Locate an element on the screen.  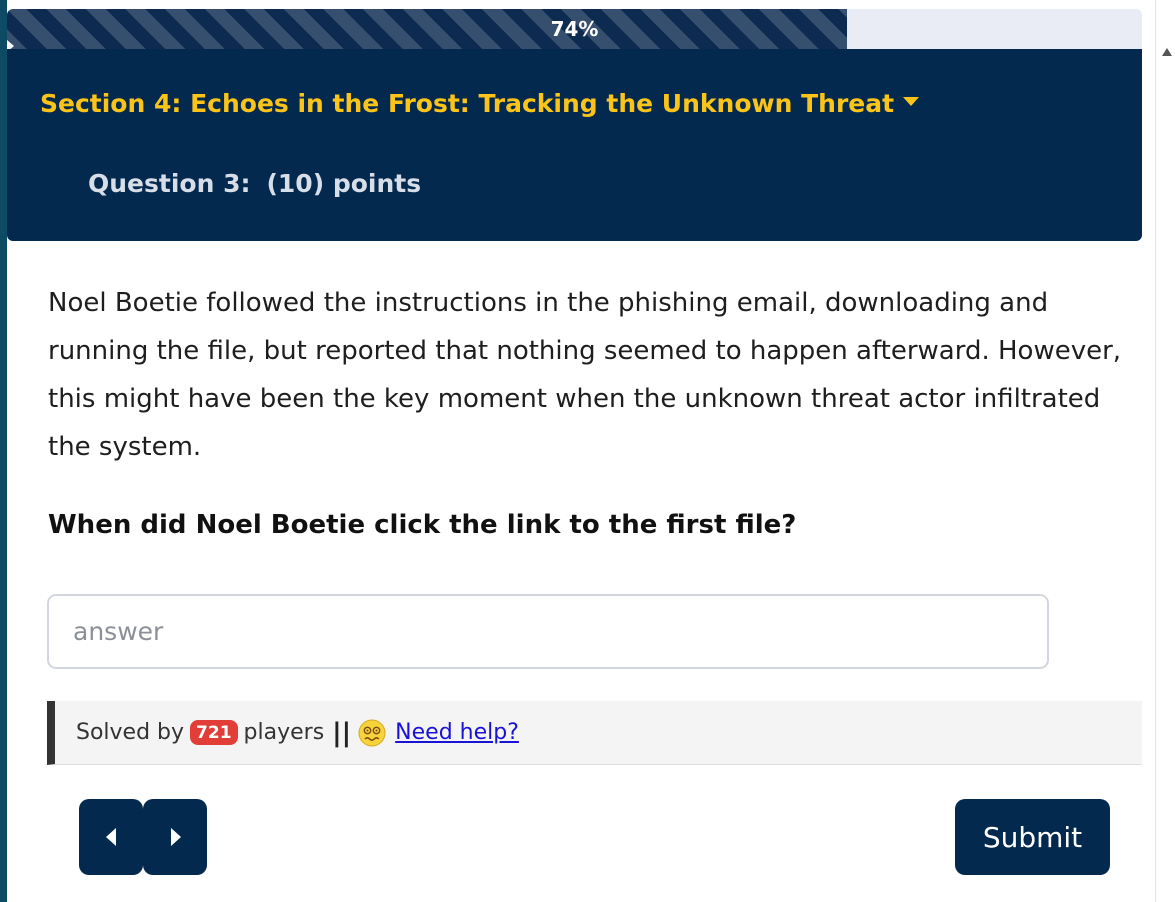
submit-button: Submit is located at coordinates (1032, 837).